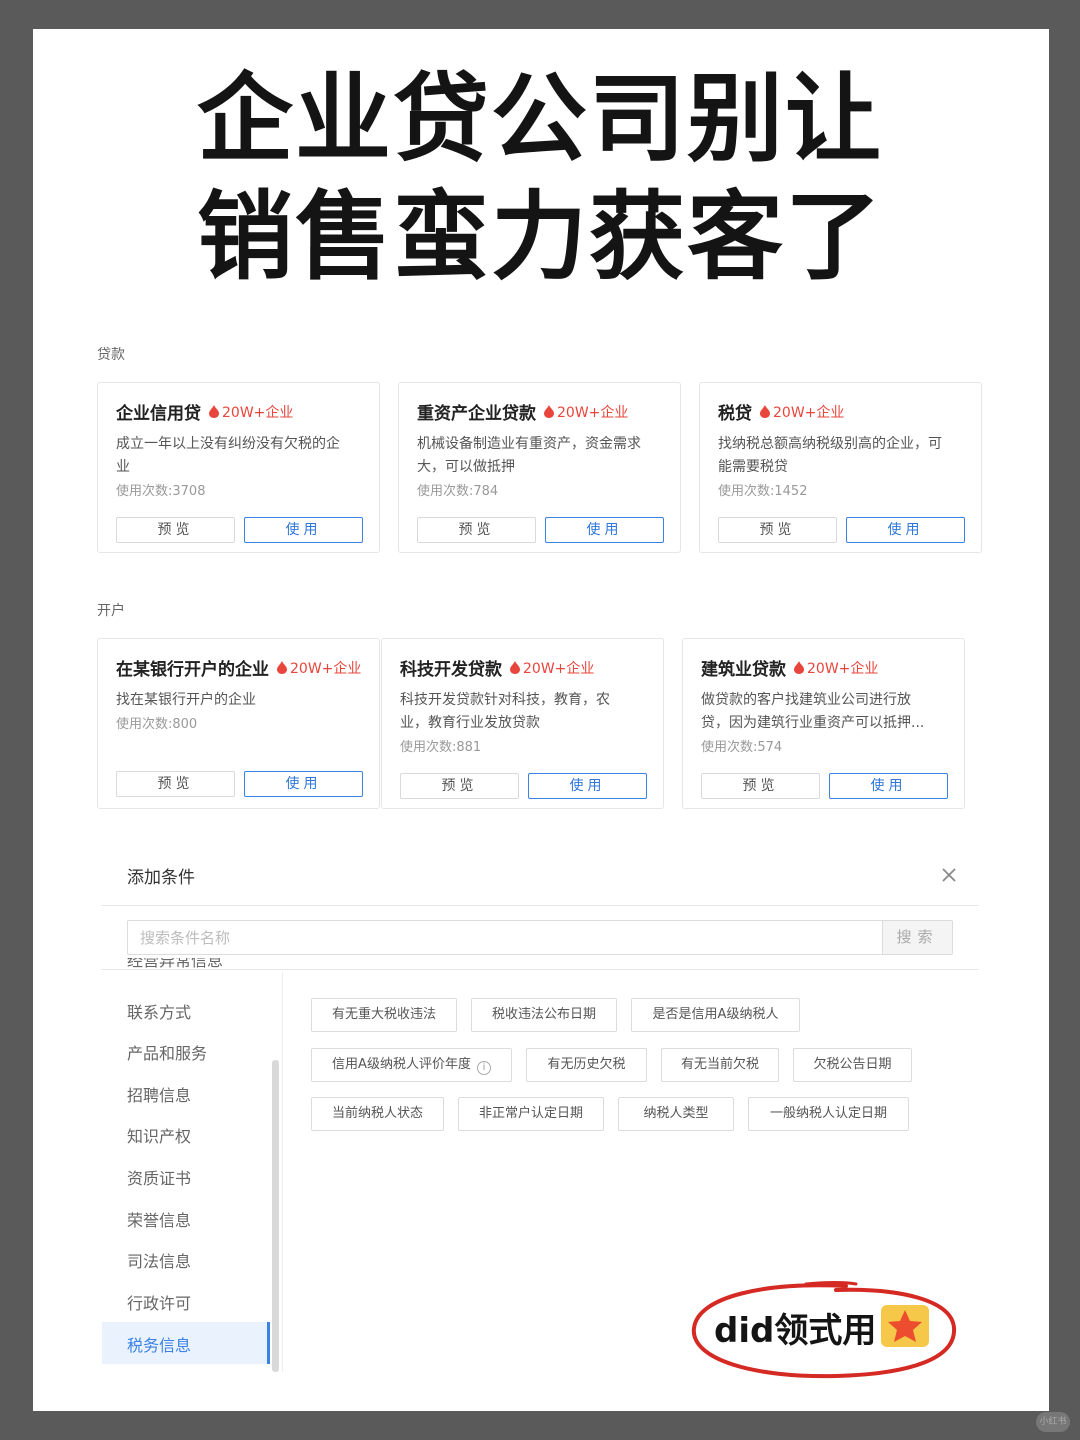 Image resolution: width=1080 pixels, height=1440 pixels. I want to click on condition-chip: 有无历史欠税, so click(586, 1065).